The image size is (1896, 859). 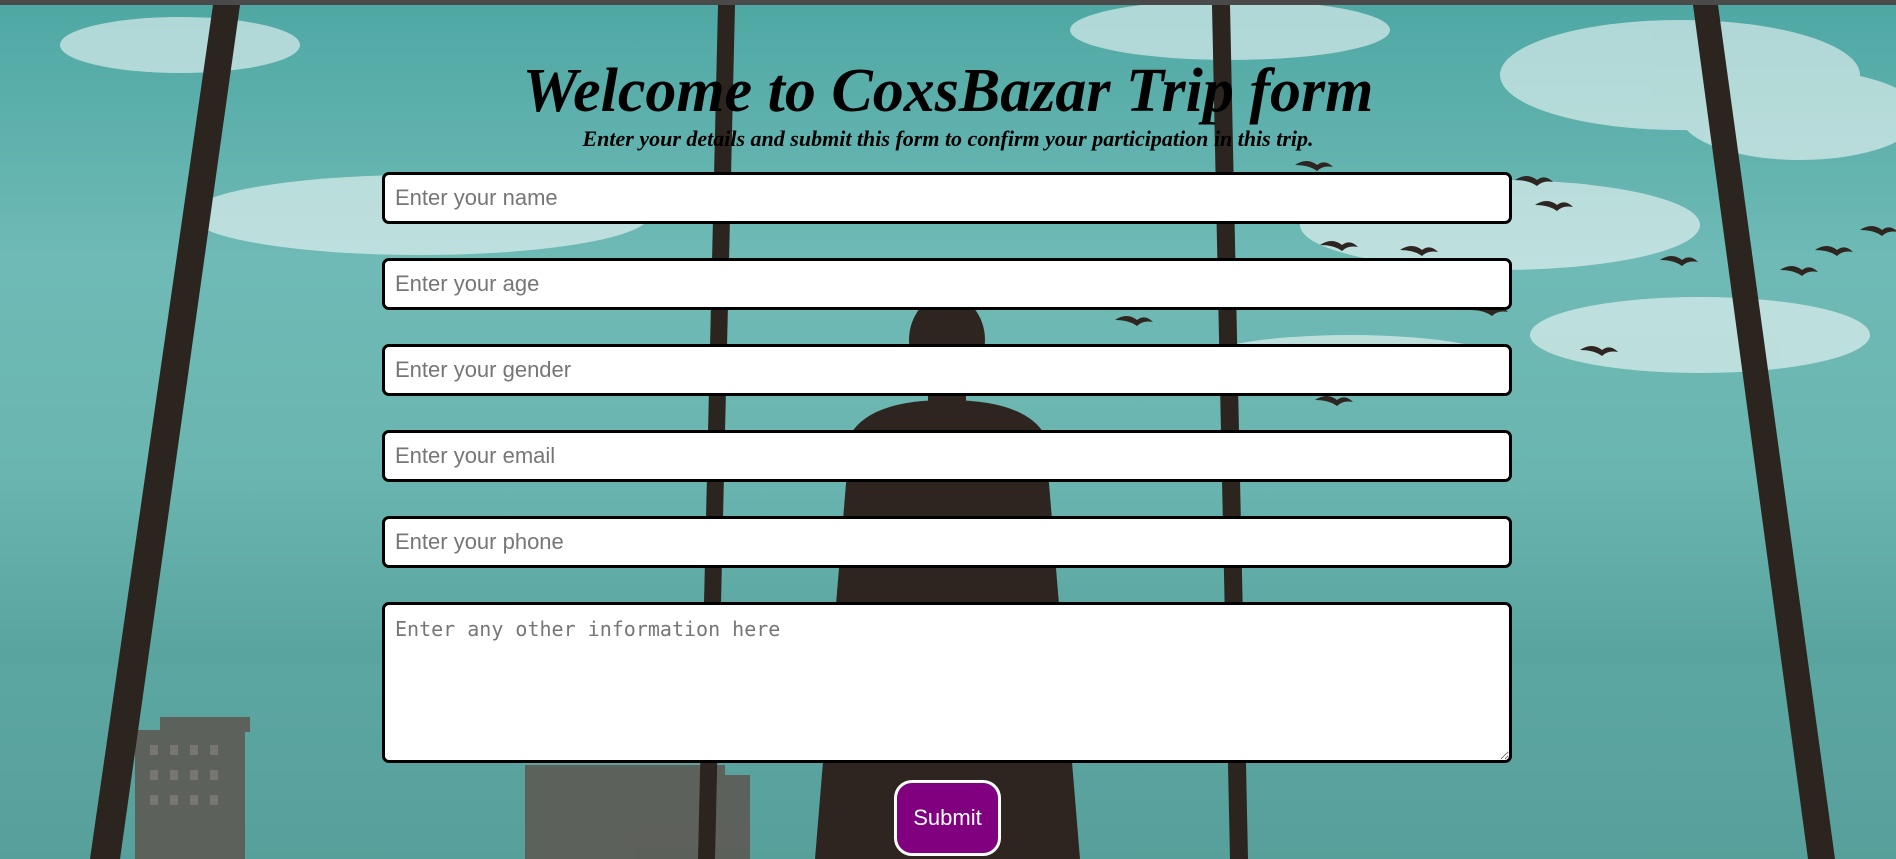 What do you see at coordinates (947, 682) in the screenshot?
I see `other-info-textarea` at bounding box center [947, 682].